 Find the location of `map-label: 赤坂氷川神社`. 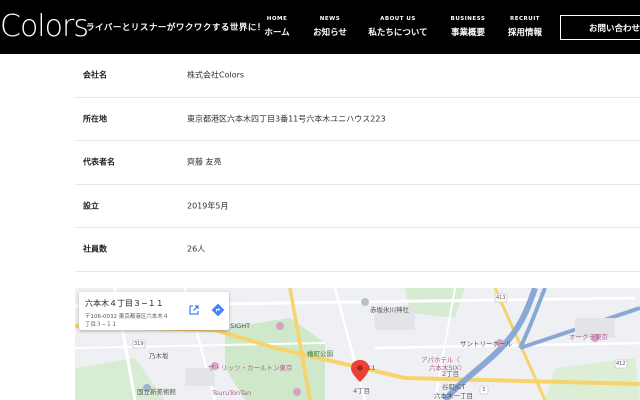

map-label: 赤坂氷川神社 is located at coordinates (389, 310).